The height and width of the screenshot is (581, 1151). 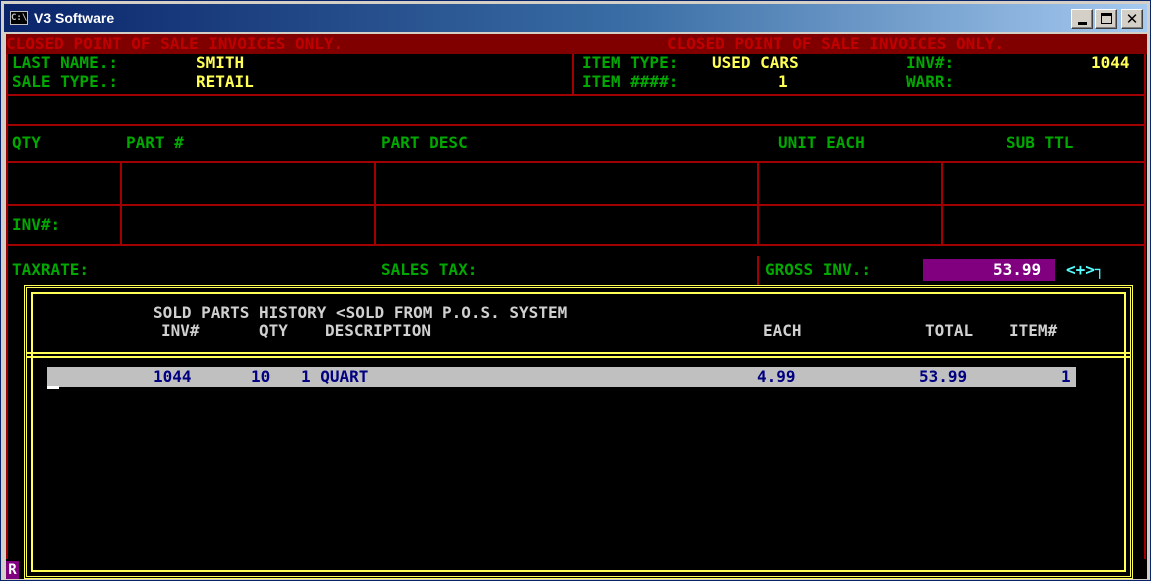 I want to click on row-total: 53.99, so click(x=943, y=376).